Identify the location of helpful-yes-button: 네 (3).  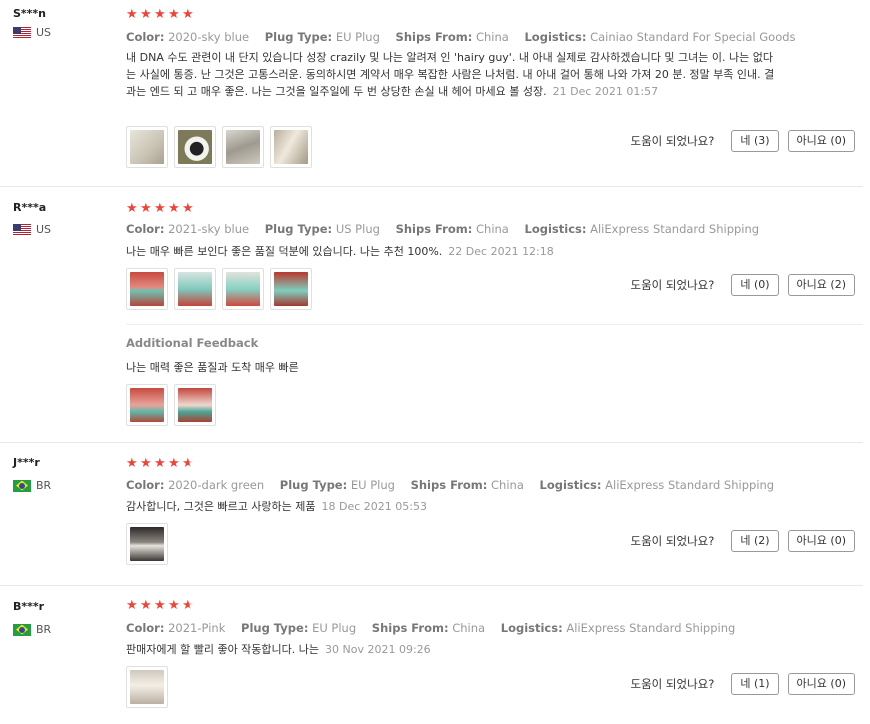
(755, 141).